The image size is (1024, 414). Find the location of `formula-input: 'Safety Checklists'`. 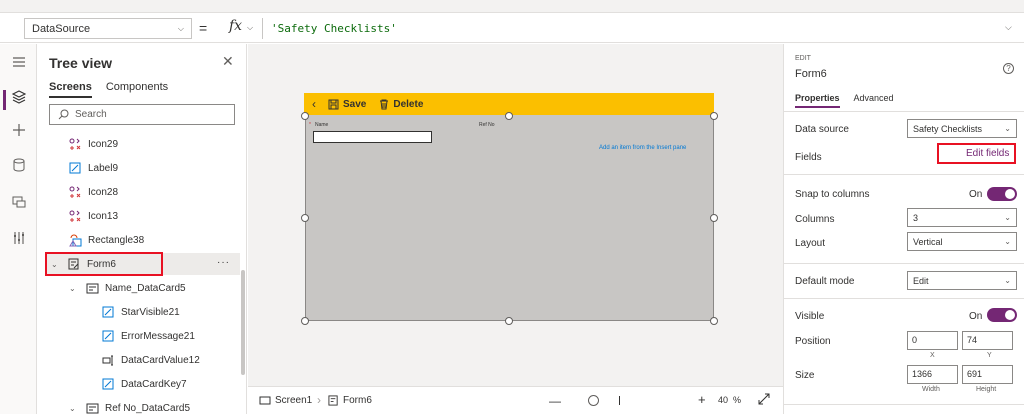

formula-input: 'Safety Checklists' is located at coordinates (632, 28).